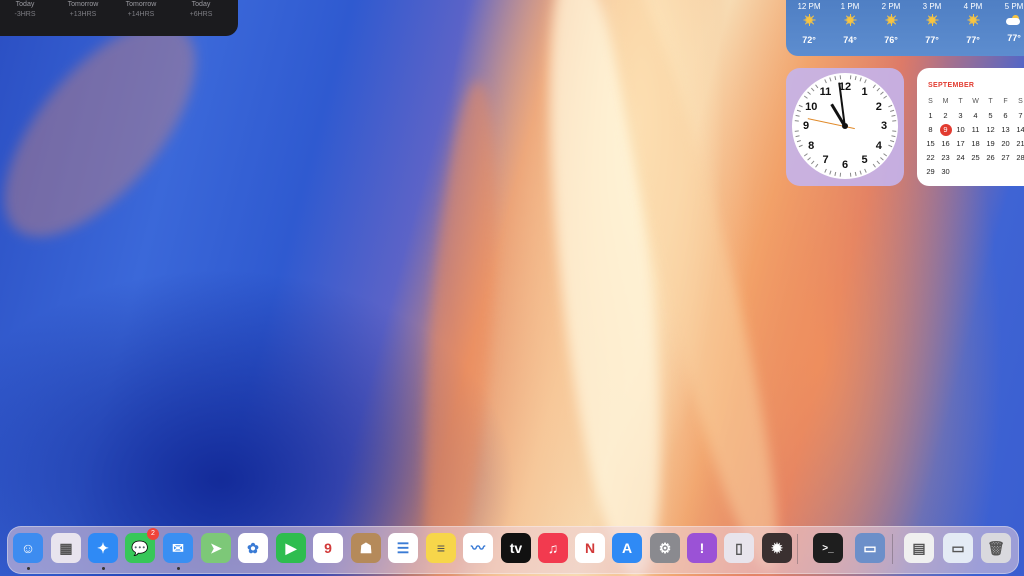 The width and height of the screenshot is (1024, 576). I want to click on reminders-glyph: ☰, so click(403, 547).